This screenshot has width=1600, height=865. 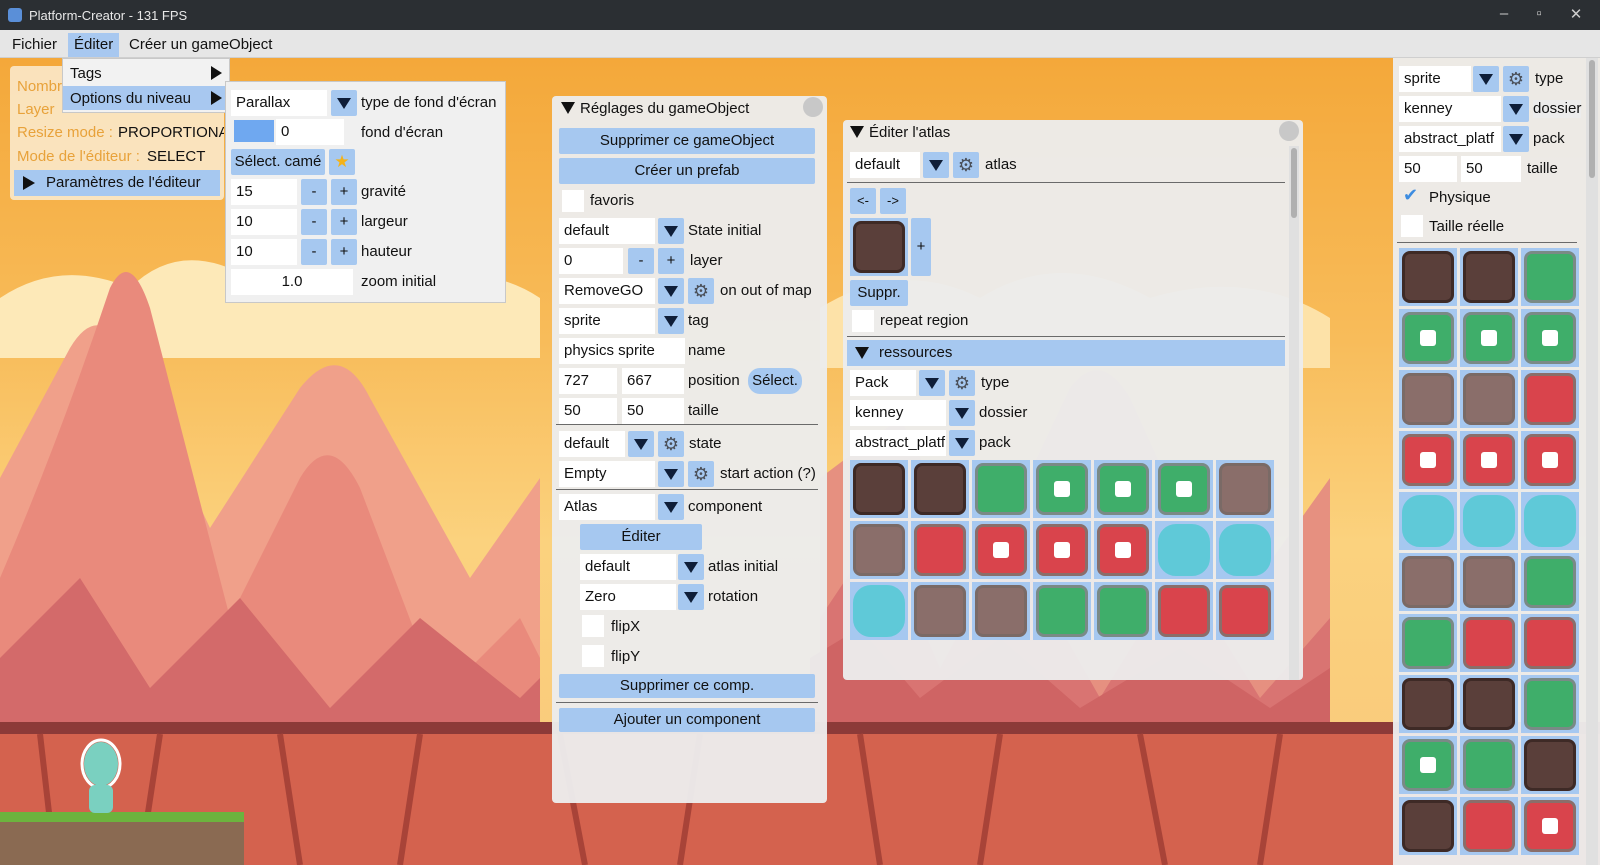 I want to click on remove-region-button: Suppr., so click(x=879, y=293).